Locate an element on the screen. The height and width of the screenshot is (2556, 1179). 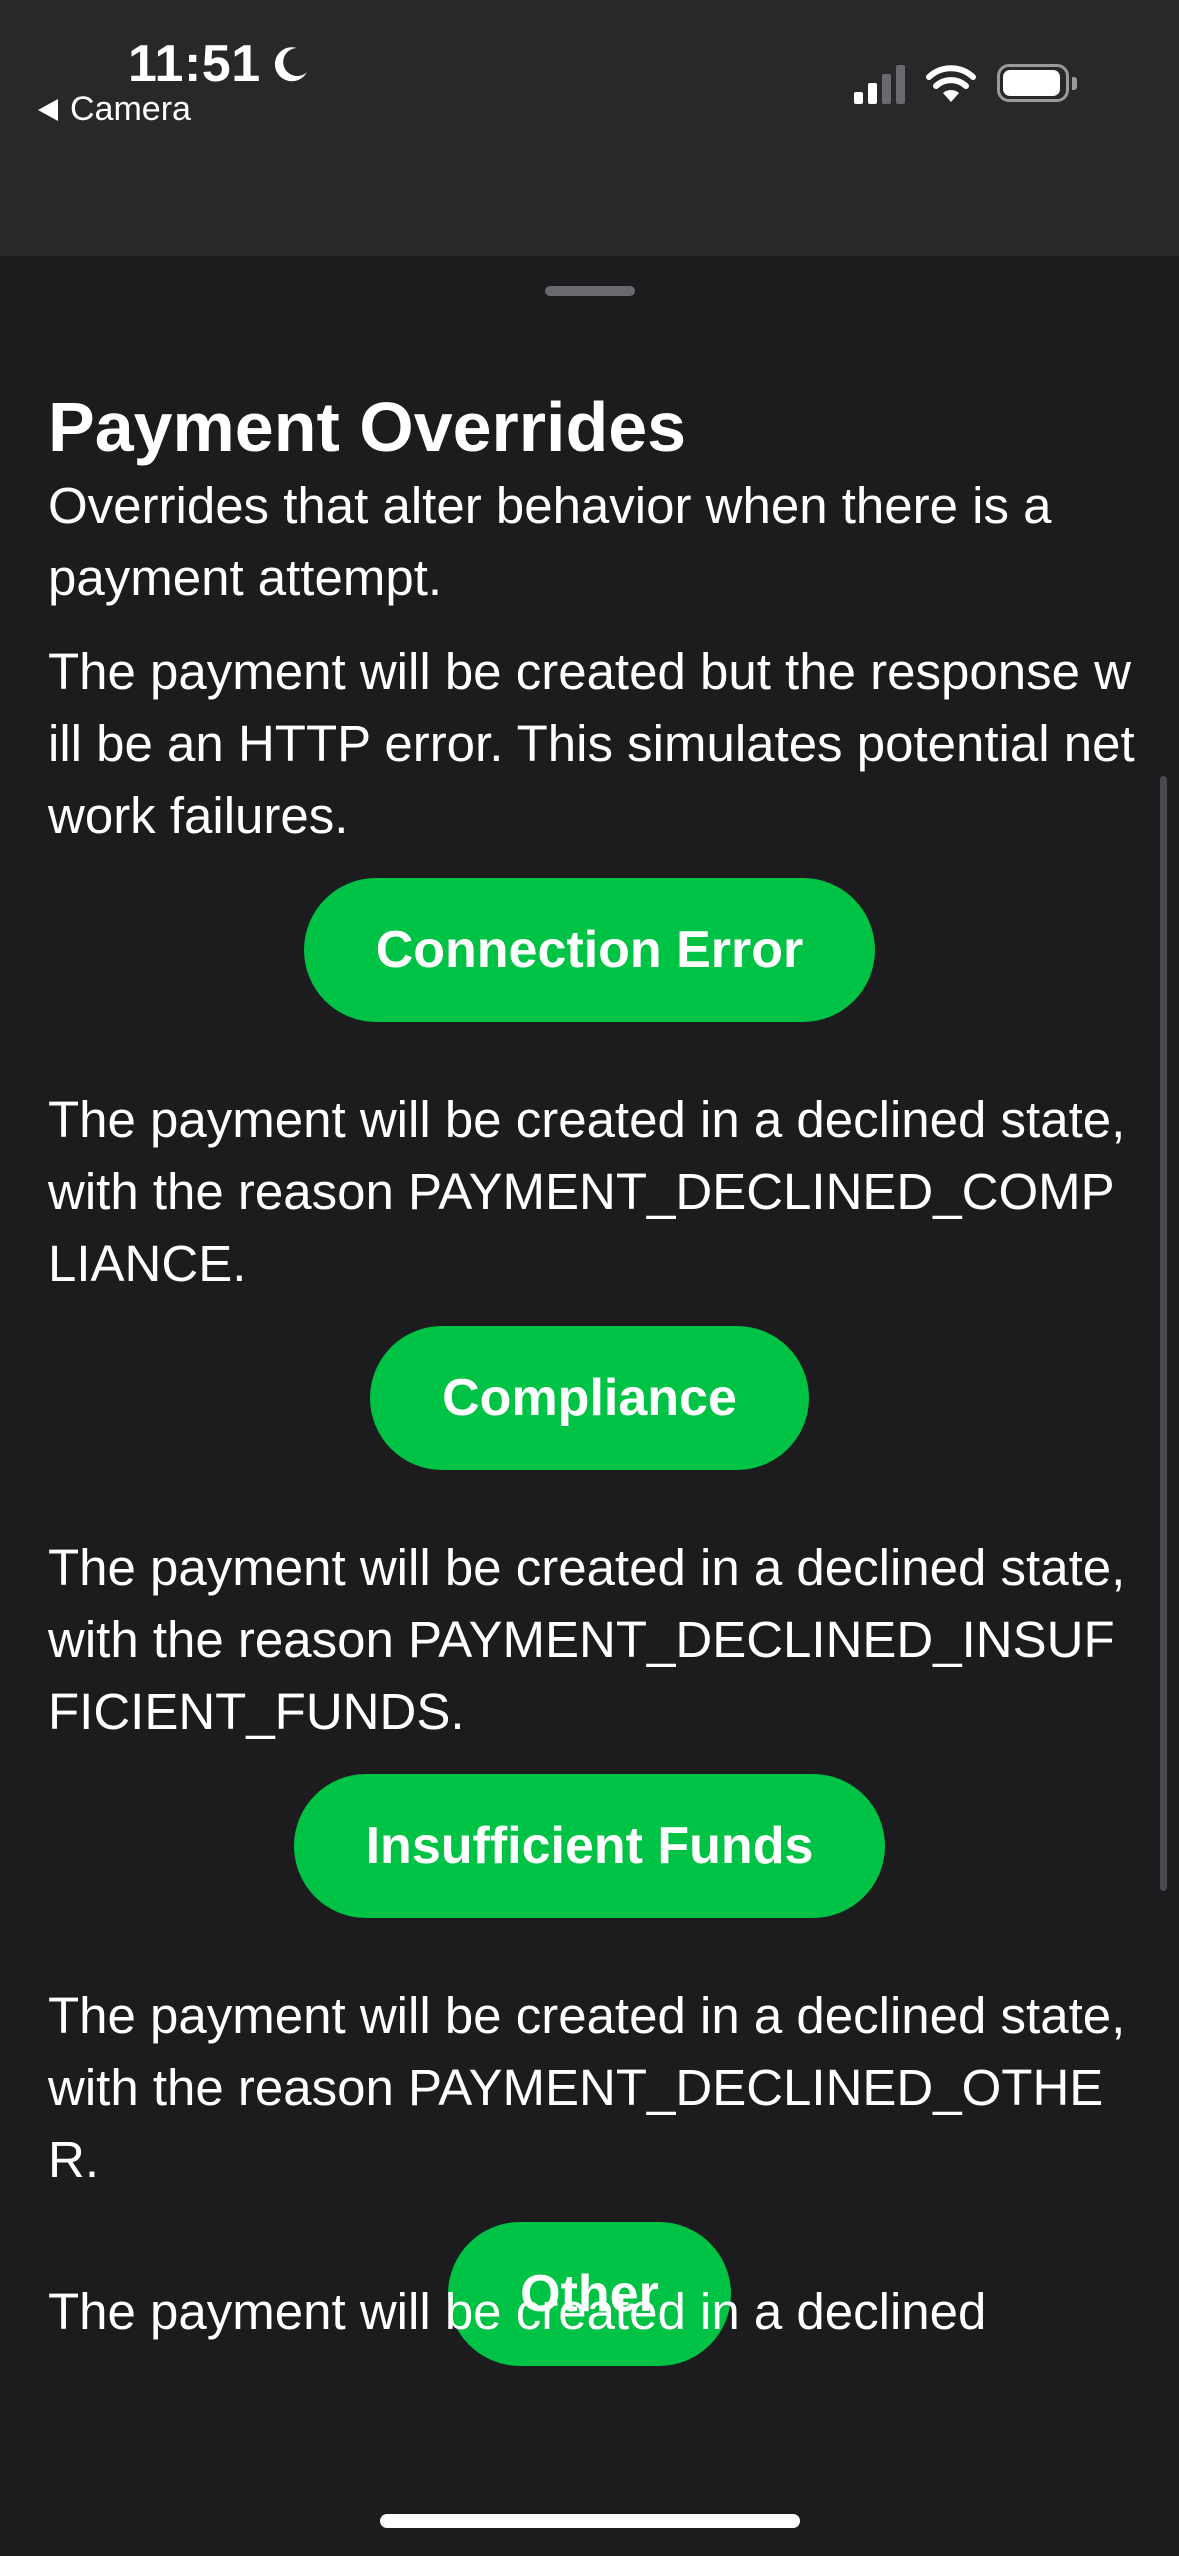
sheet-grabber-handle is located at coordinates (590, 291).